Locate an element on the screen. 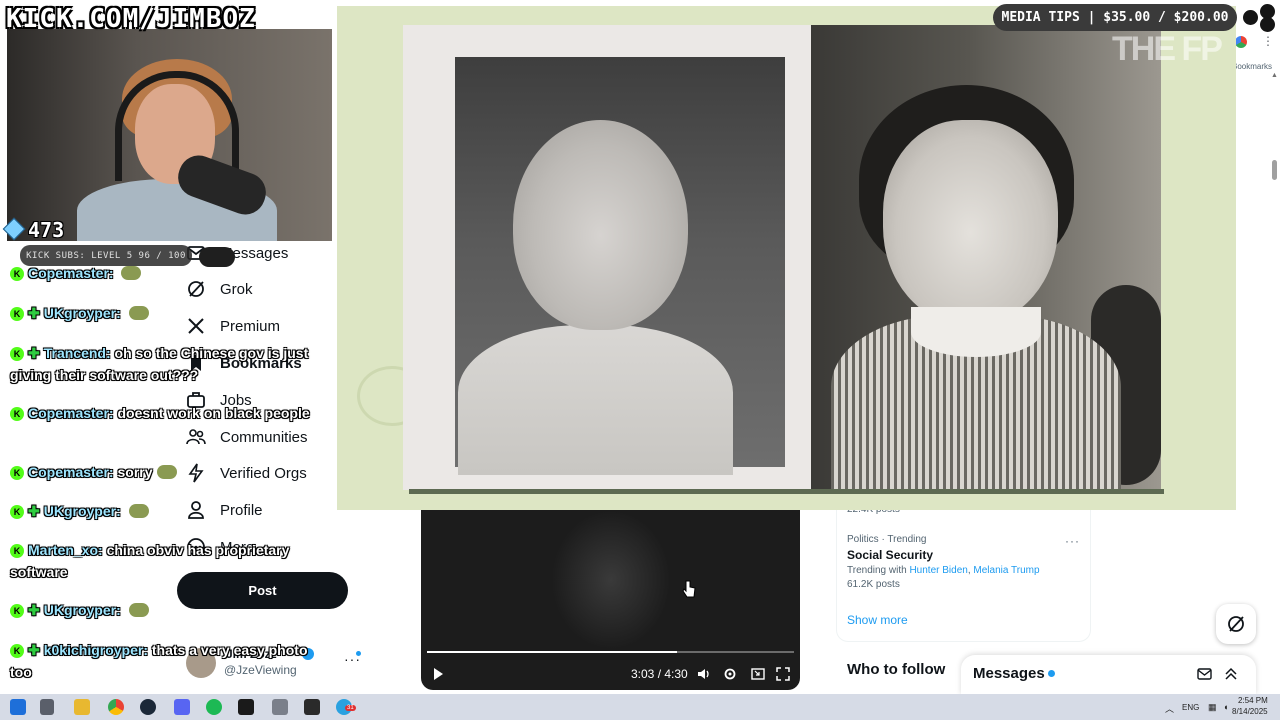  tray-chevron-icon: ︿ is located at coordinates (1169, 708).